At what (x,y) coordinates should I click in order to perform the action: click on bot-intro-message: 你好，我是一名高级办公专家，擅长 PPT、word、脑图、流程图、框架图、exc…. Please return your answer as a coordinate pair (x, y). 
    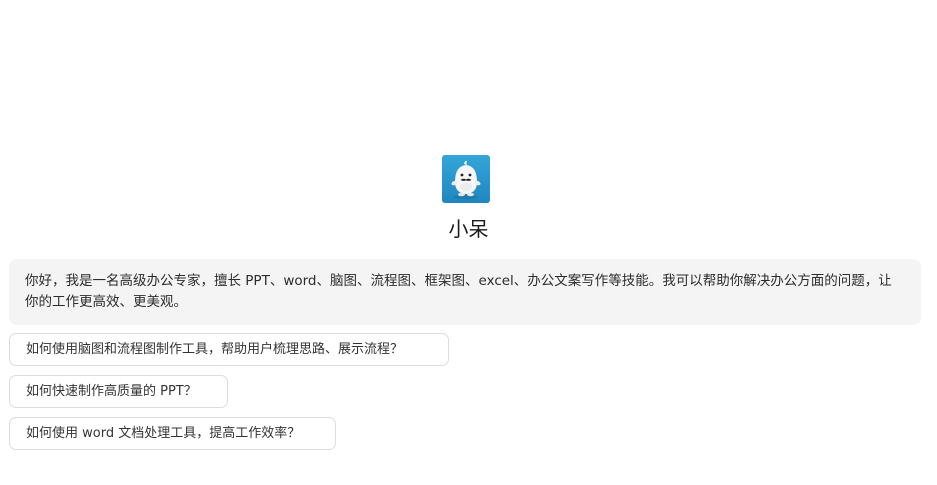
    Looking at the image, I should click on (465, 292).